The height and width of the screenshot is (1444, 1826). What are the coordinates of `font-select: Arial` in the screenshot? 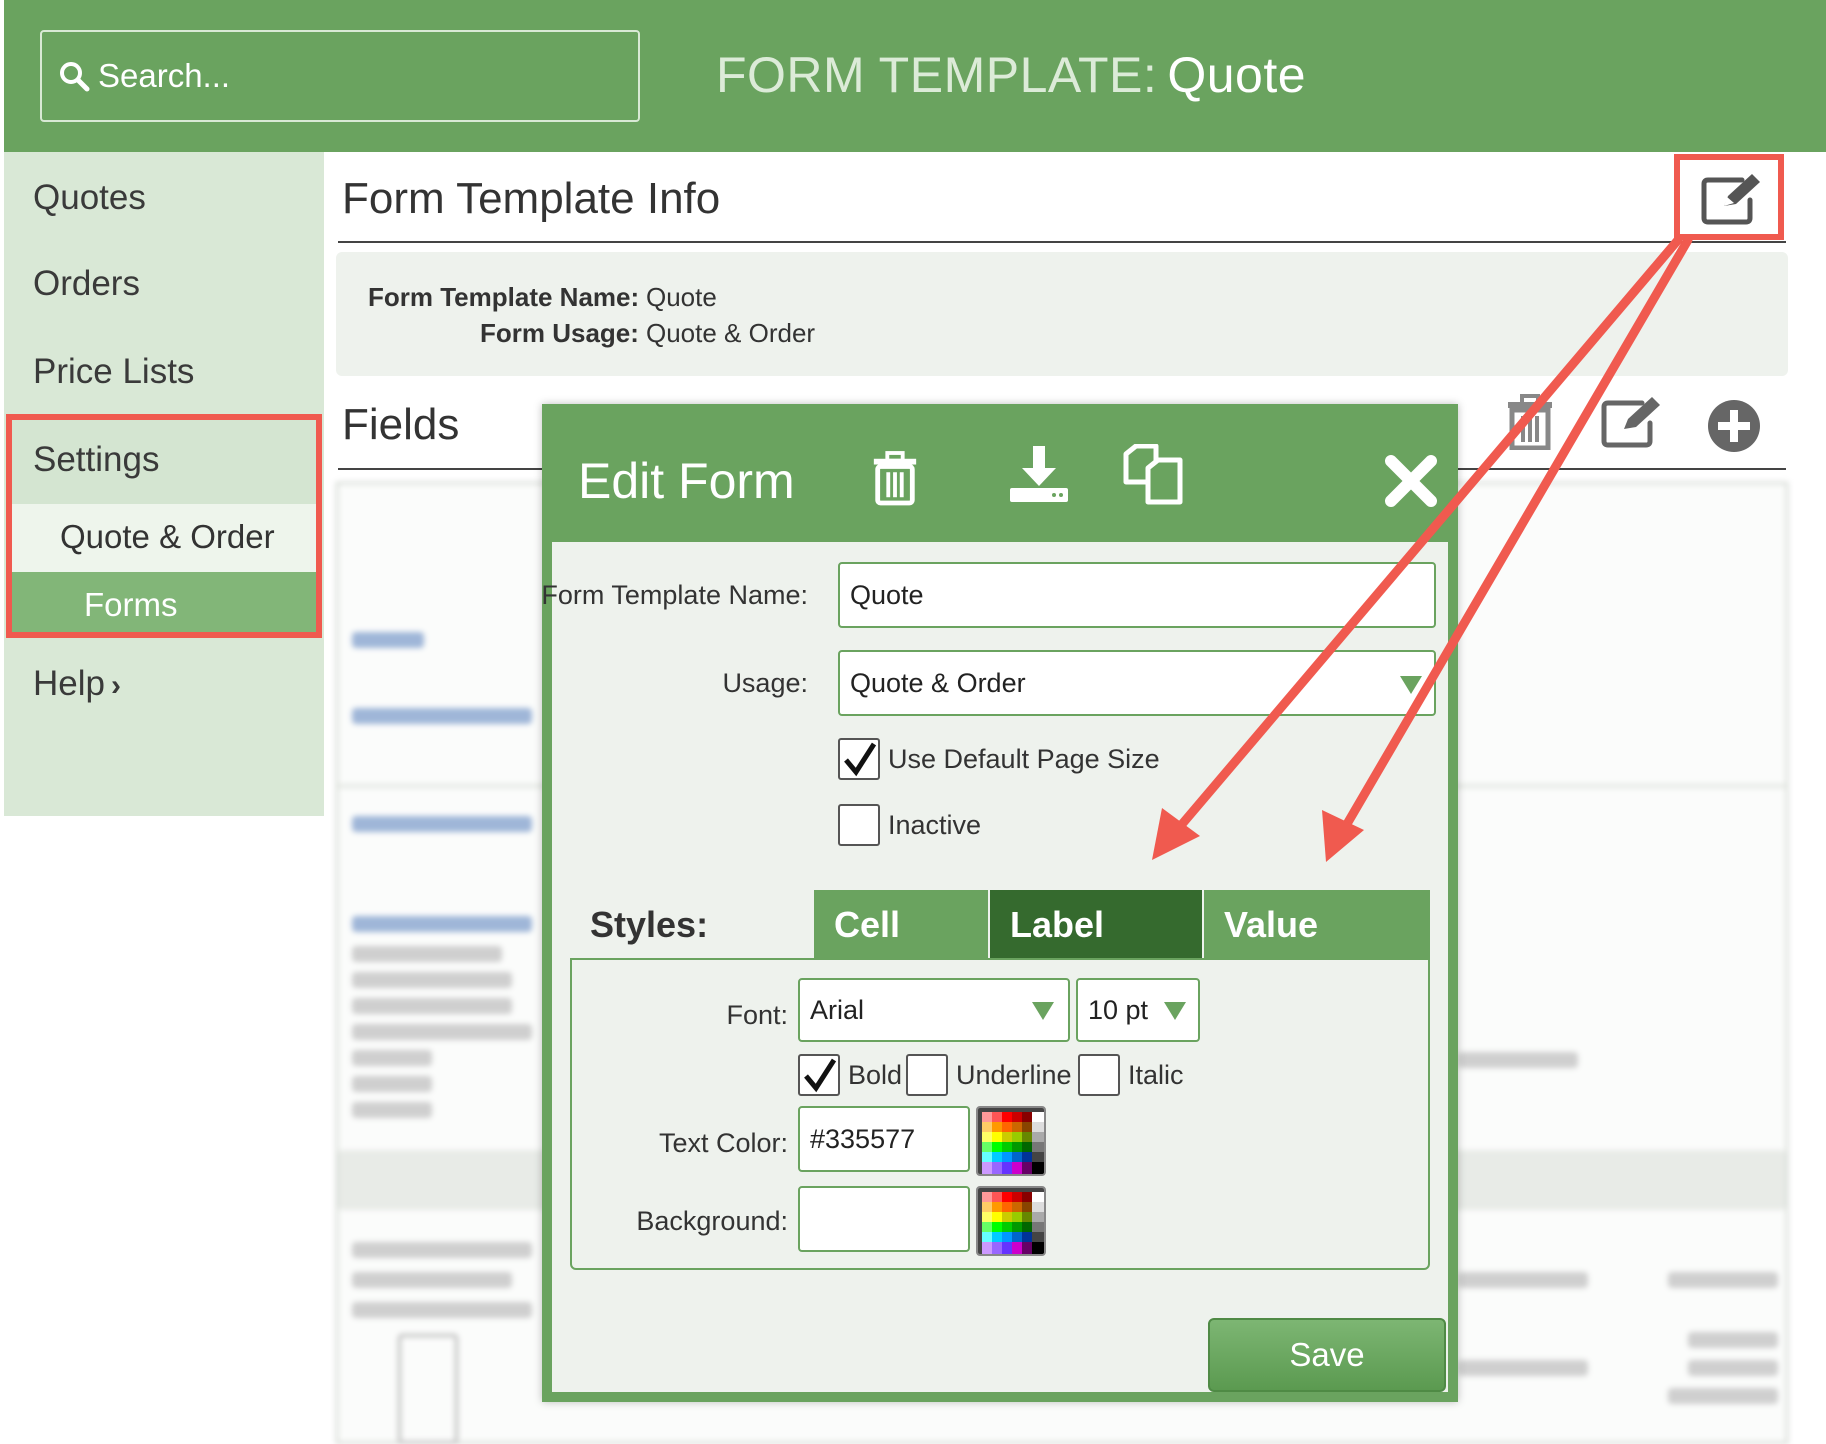 It's located at (934, 1010).